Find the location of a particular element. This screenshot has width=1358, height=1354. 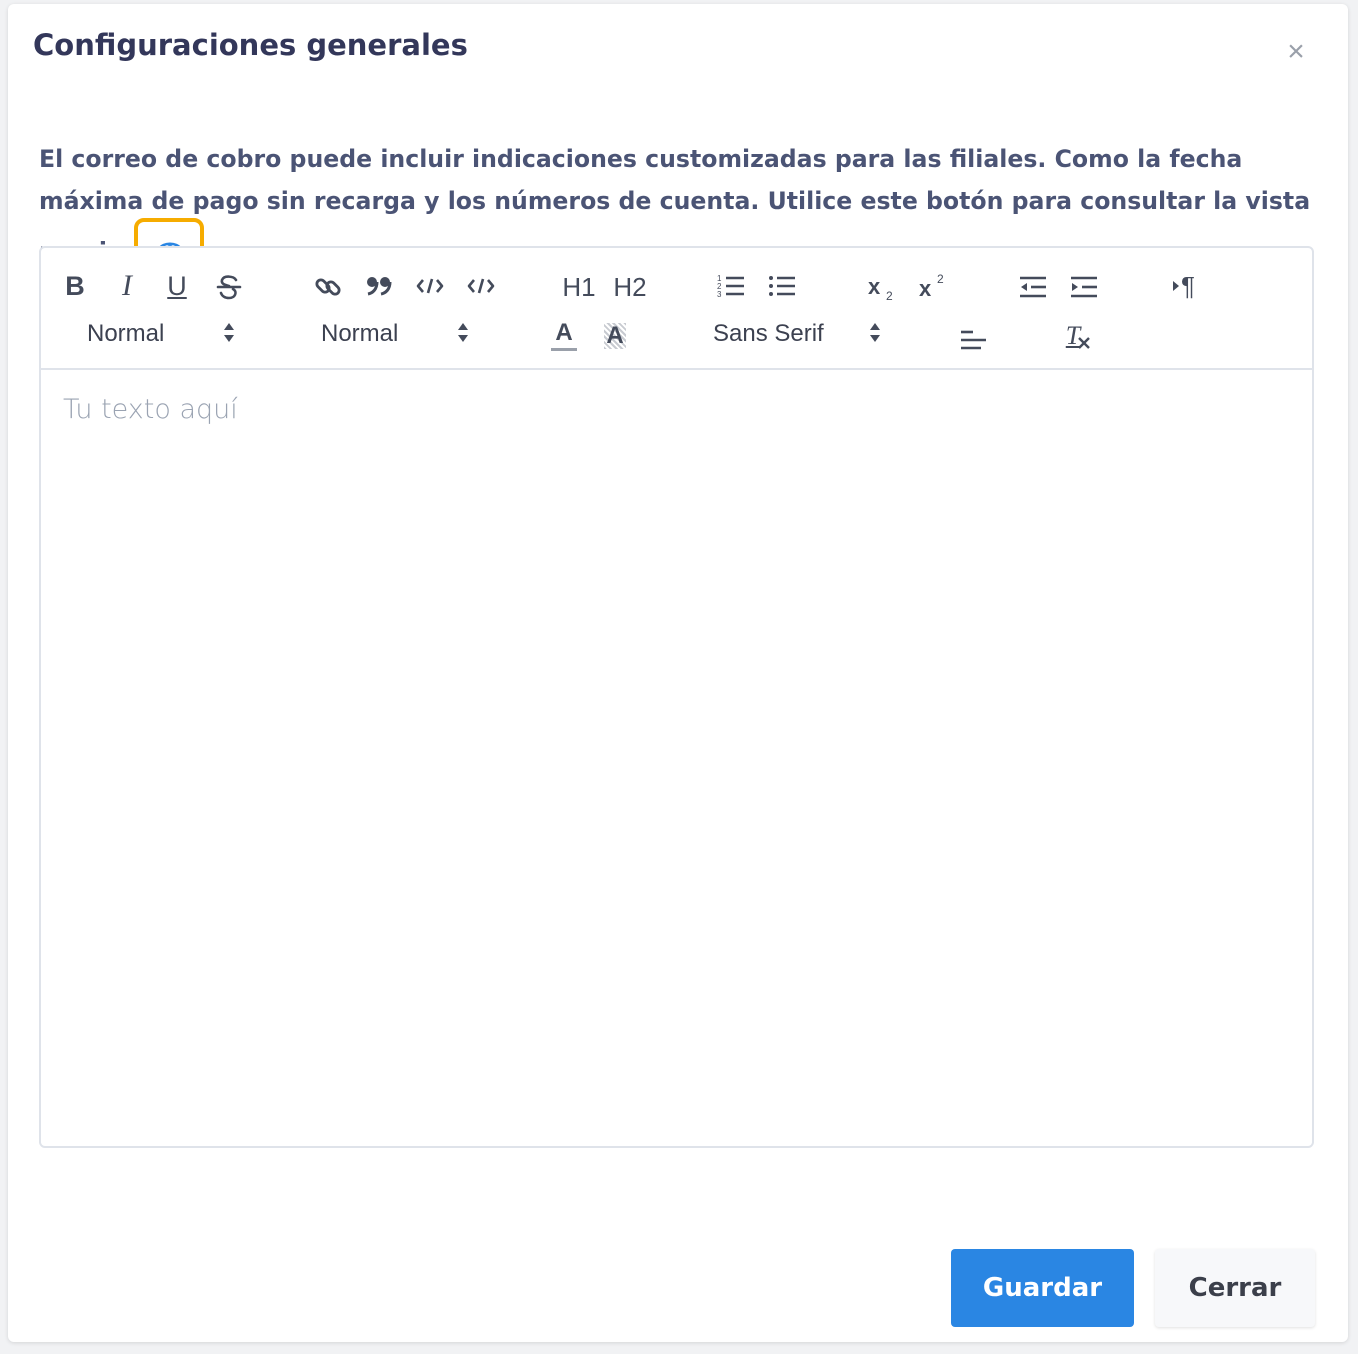

link-button is located at coordinates (328, 287).